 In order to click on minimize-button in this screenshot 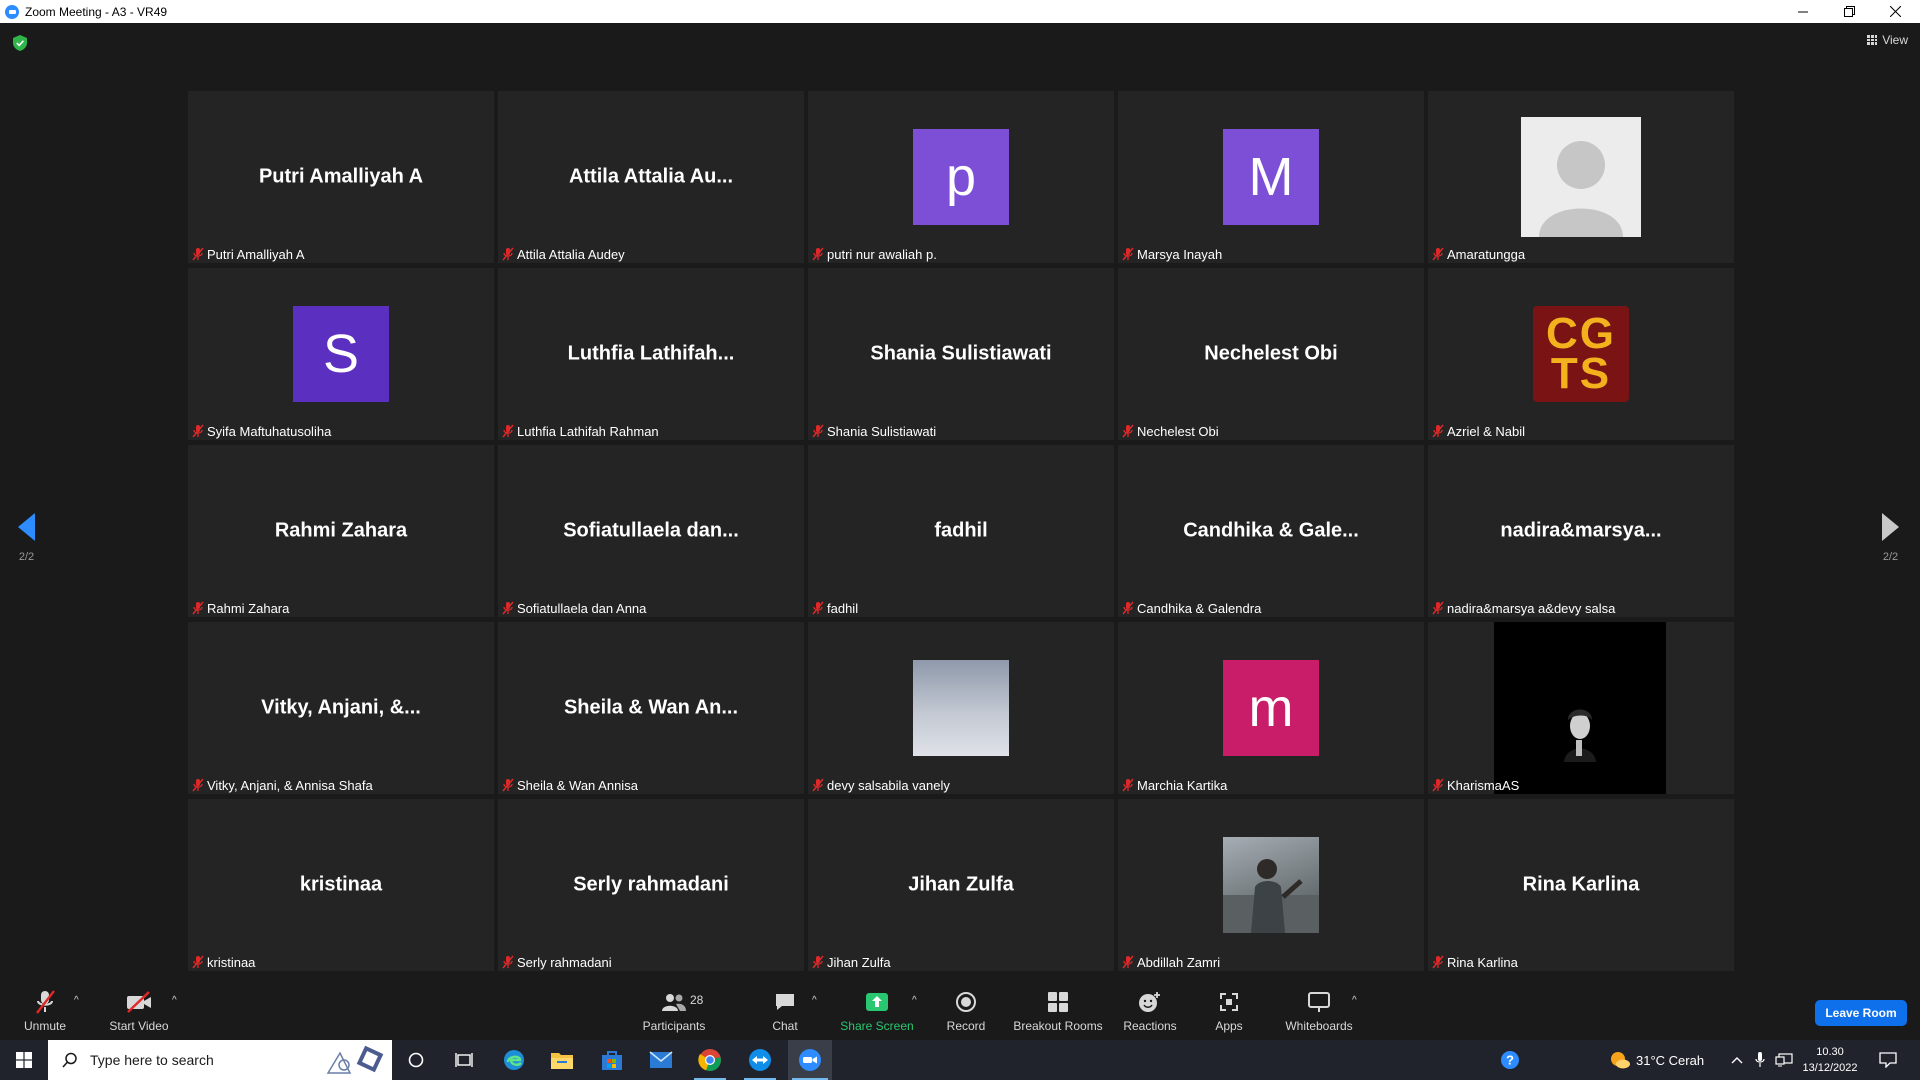, I will do `click(1803, 11)`.